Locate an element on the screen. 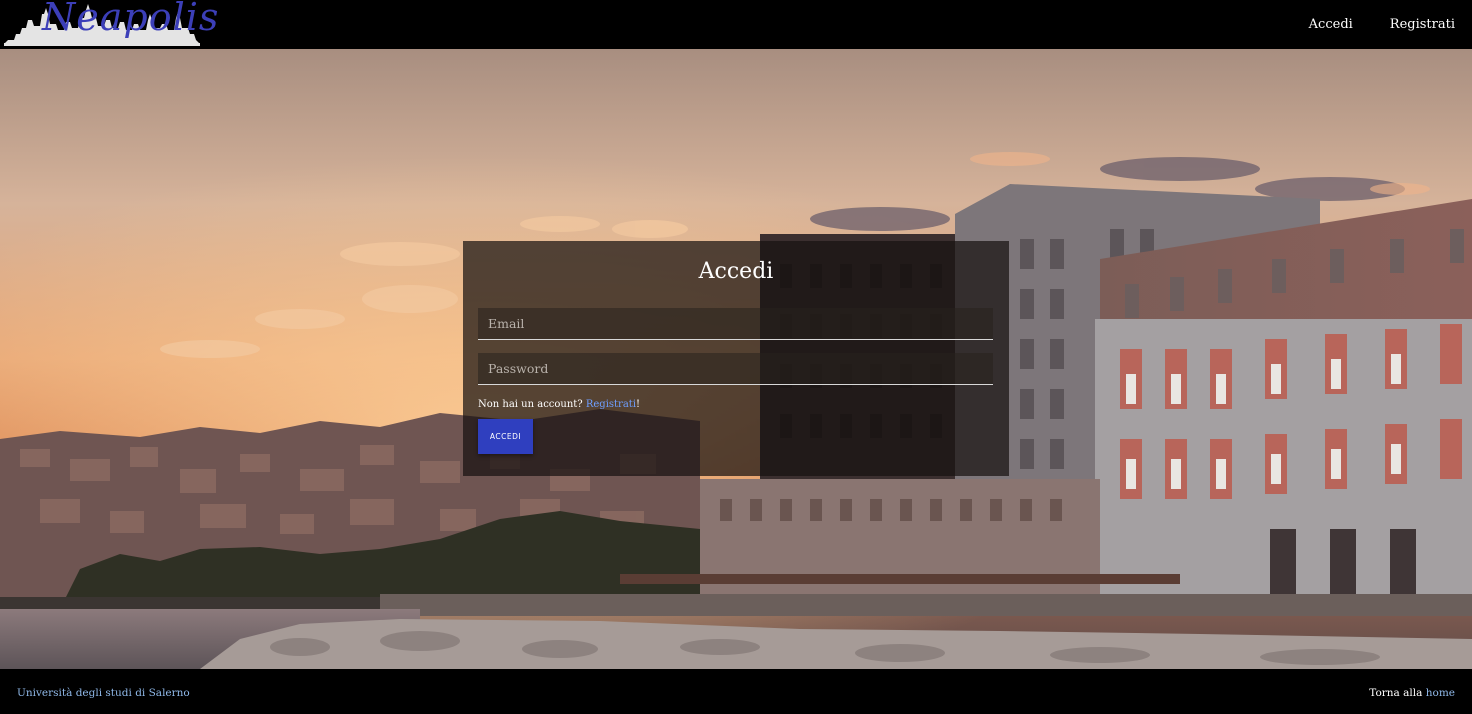  nav-login-link: Accedi is located at coordinates (1331, 25).